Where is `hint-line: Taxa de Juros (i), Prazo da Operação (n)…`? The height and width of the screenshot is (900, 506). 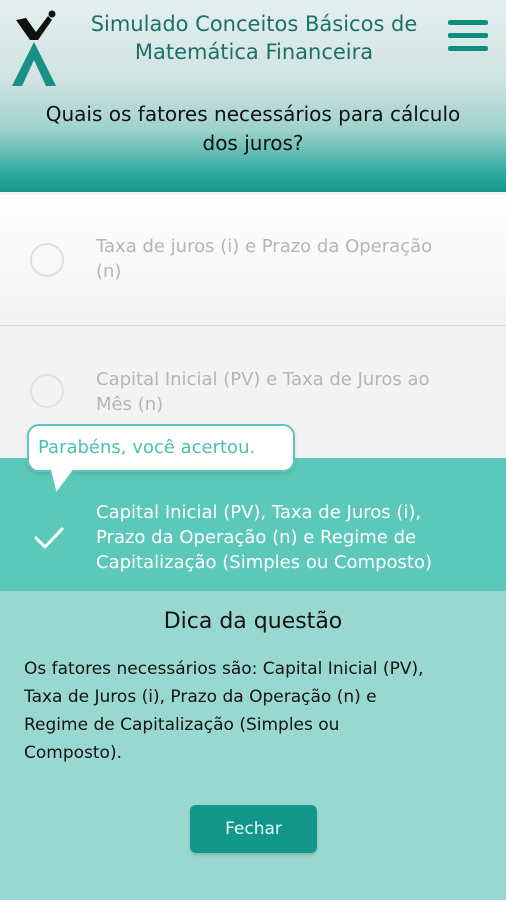
hint-line: Taxa de Juros (i), Prazo da Operação (n)… is located at coordinates (200, 697).